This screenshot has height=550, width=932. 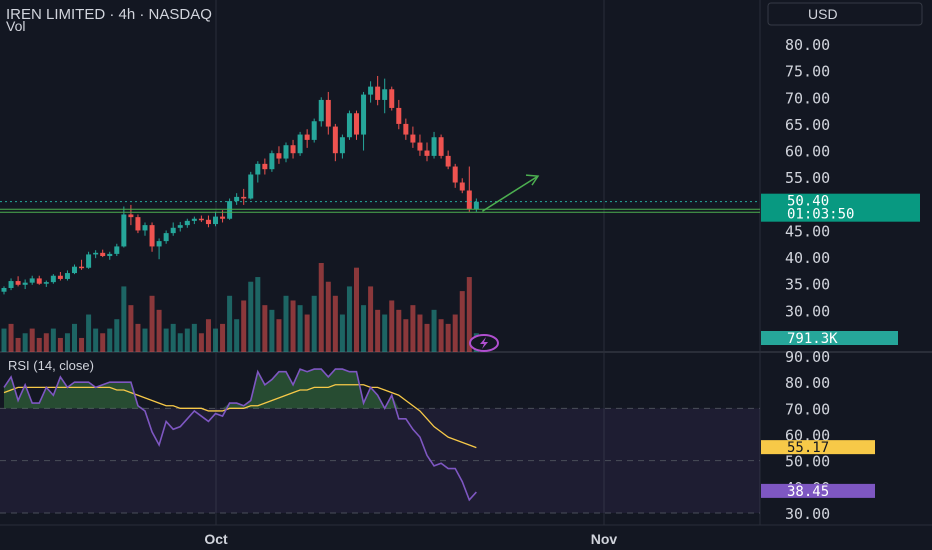 What do you see at coordinates (604, 539) in the screenshot?
I see `time-tick-label: Nov` at bounding box center [604, 539].